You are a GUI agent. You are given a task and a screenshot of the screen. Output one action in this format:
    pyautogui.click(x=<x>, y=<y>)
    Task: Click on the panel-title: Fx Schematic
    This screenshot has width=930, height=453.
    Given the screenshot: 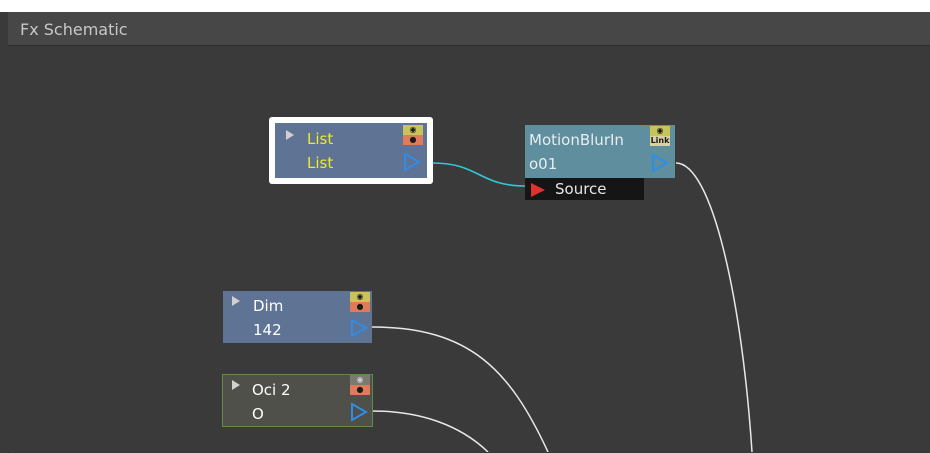 What is the action you would take?
    pyautogui.click(x=74, y=29)
    